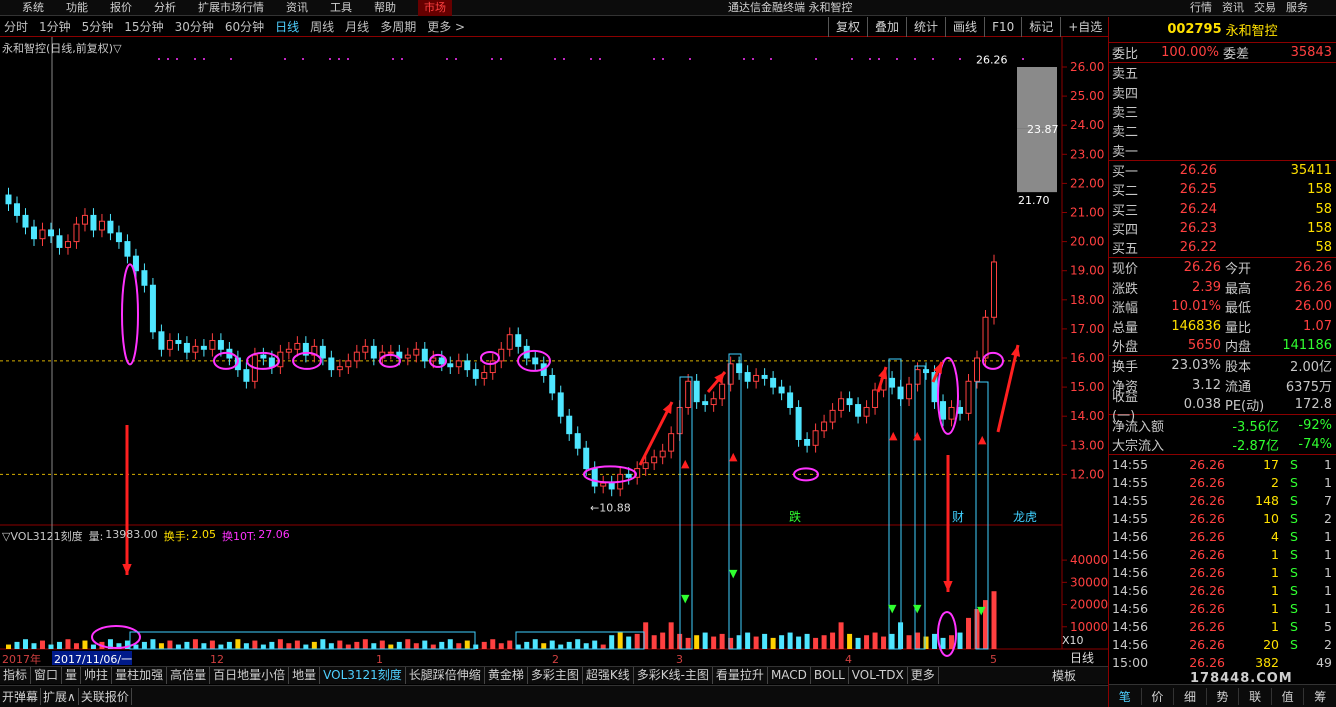  I want to click on period-4: 30分钟, so click(193, 26).